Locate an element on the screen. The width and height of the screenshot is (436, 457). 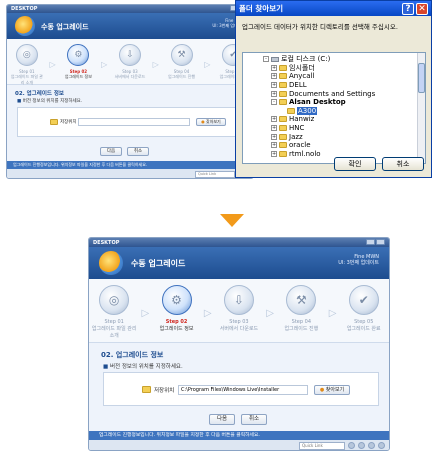
top-banner: 수동 업그레이드 Fine MWN UI: 3번째 업데이트 is located at coordinates (130, 26).